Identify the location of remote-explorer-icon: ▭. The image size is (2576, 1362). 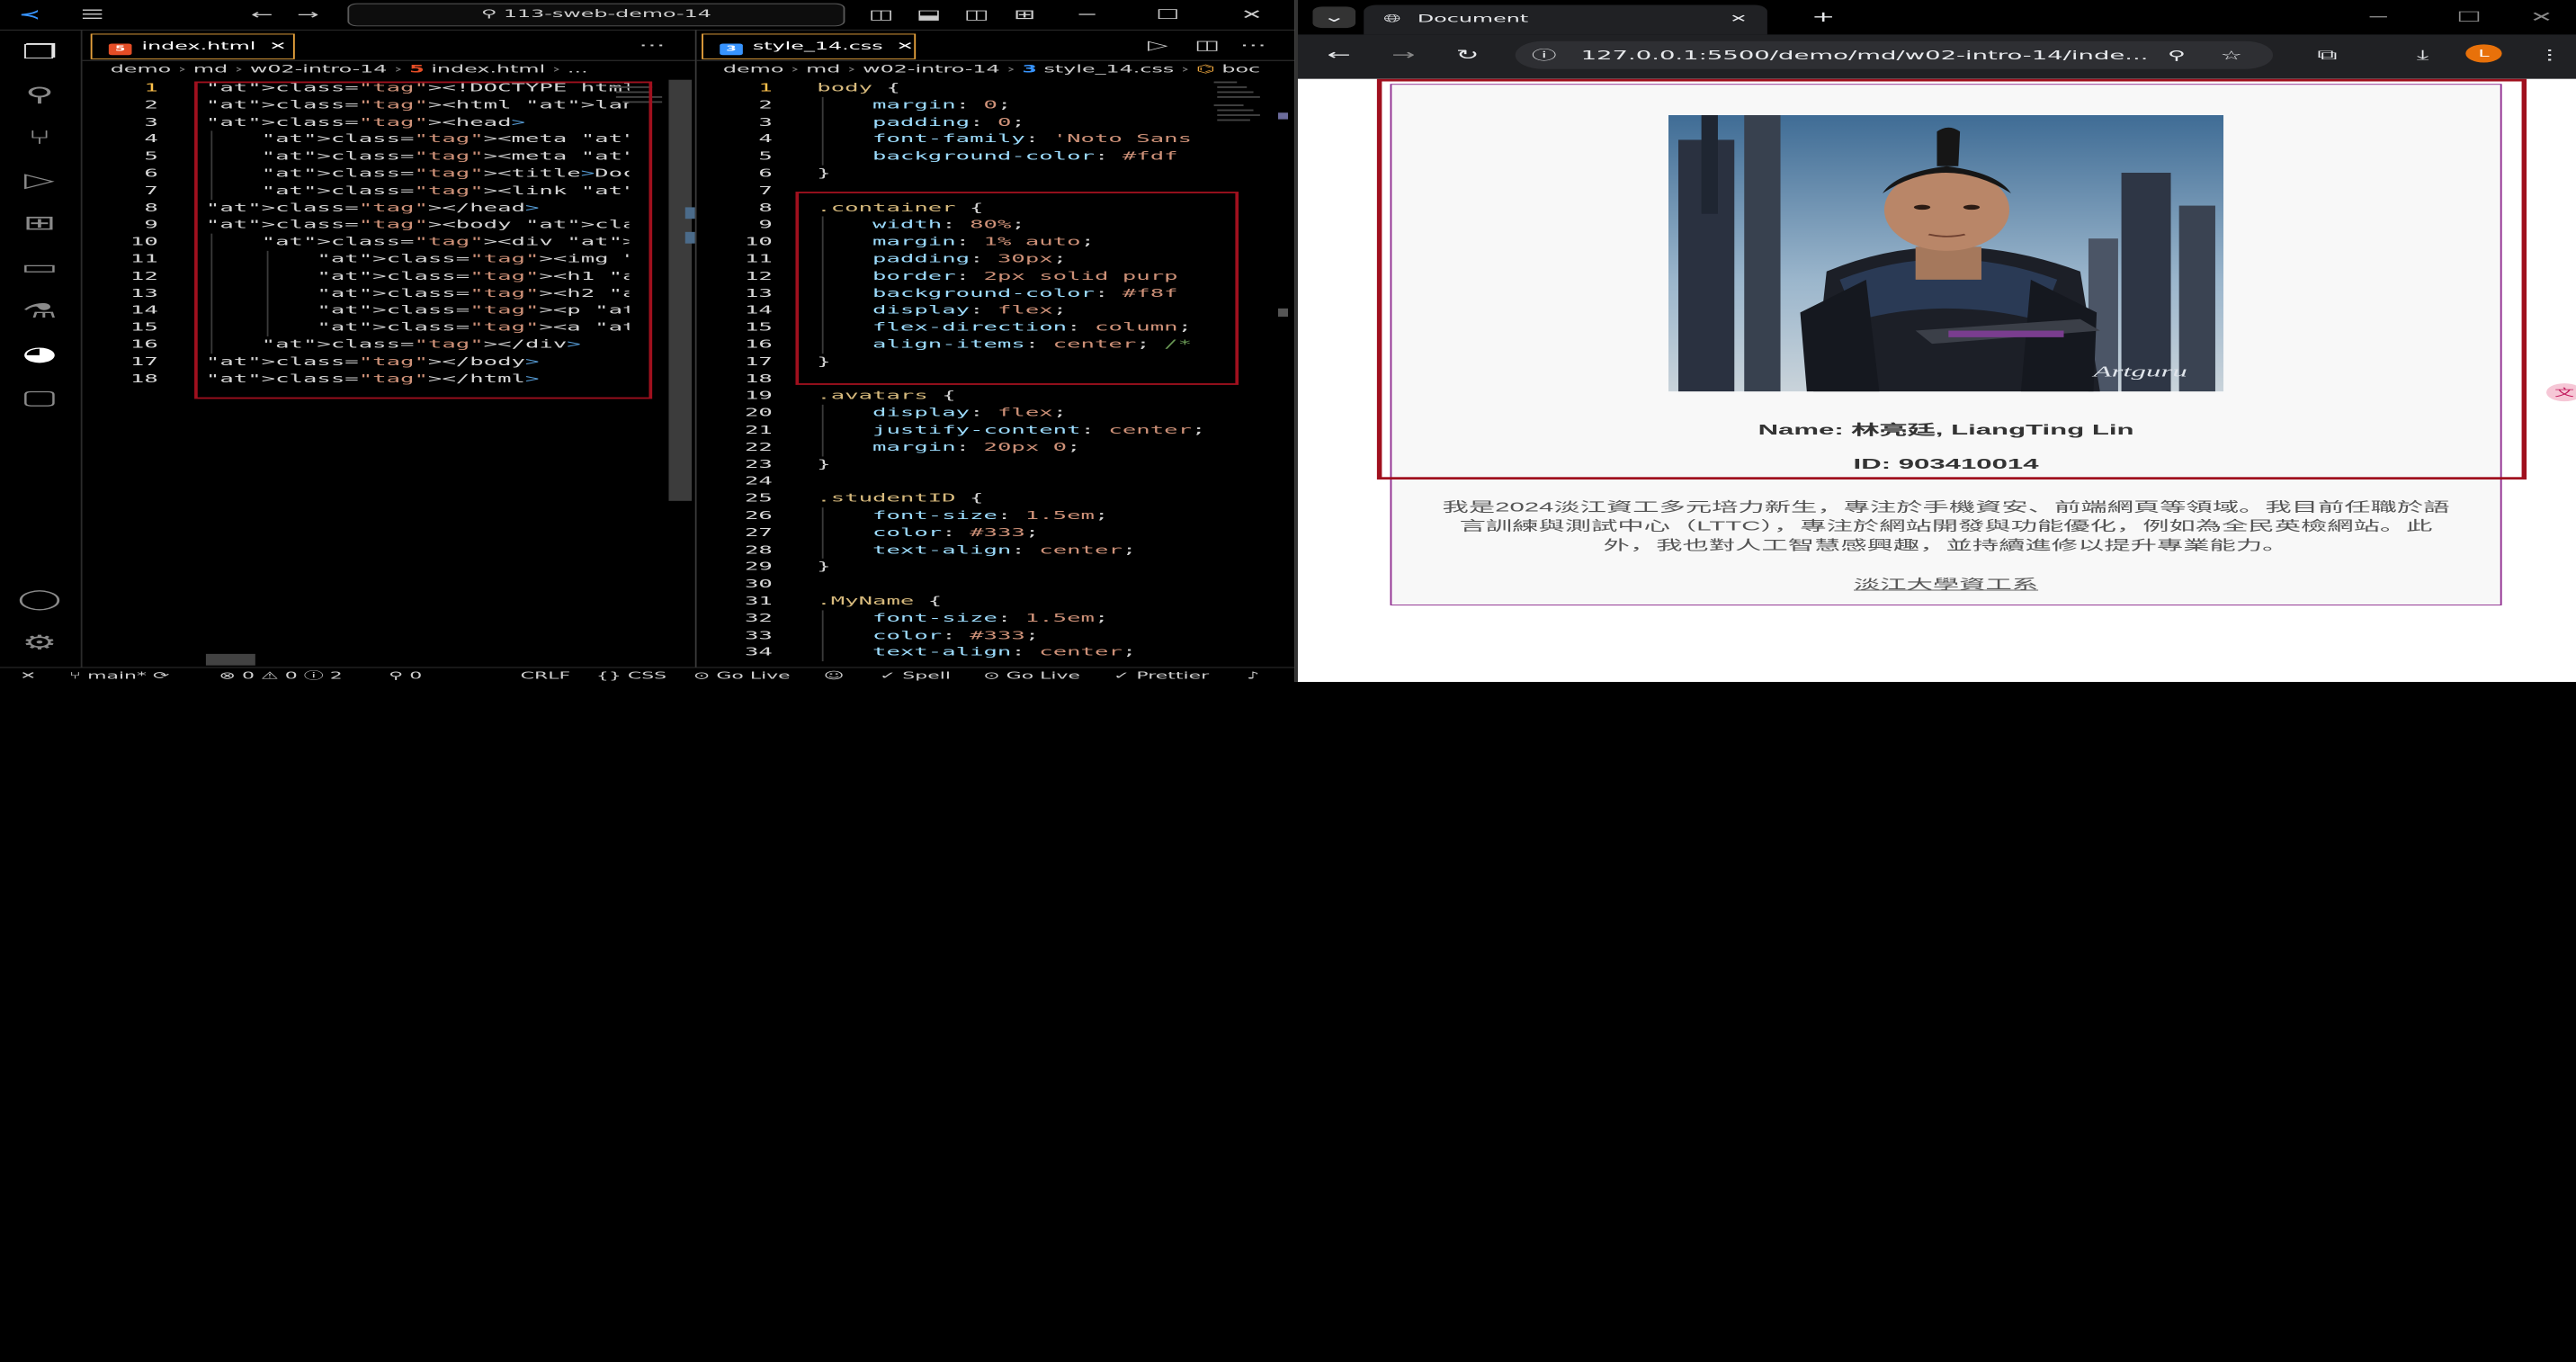
(40, 268).